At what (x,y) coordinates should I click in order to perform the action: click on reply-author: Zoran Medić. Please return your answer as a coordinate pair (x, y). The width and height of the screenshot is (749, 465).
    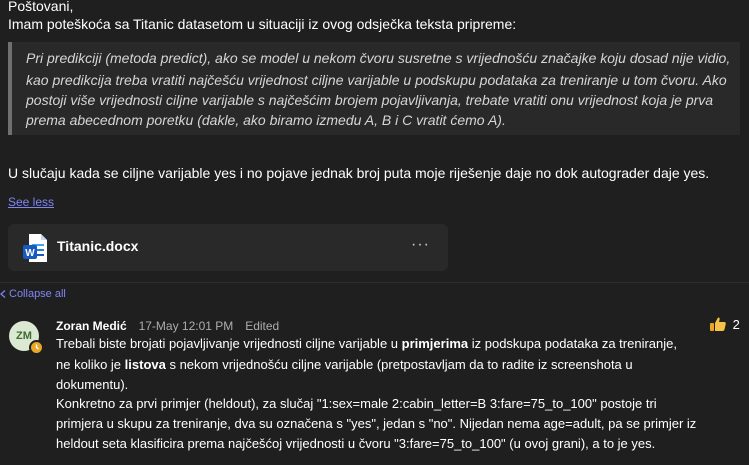
    Looking at the image, I should click on (91, 326).